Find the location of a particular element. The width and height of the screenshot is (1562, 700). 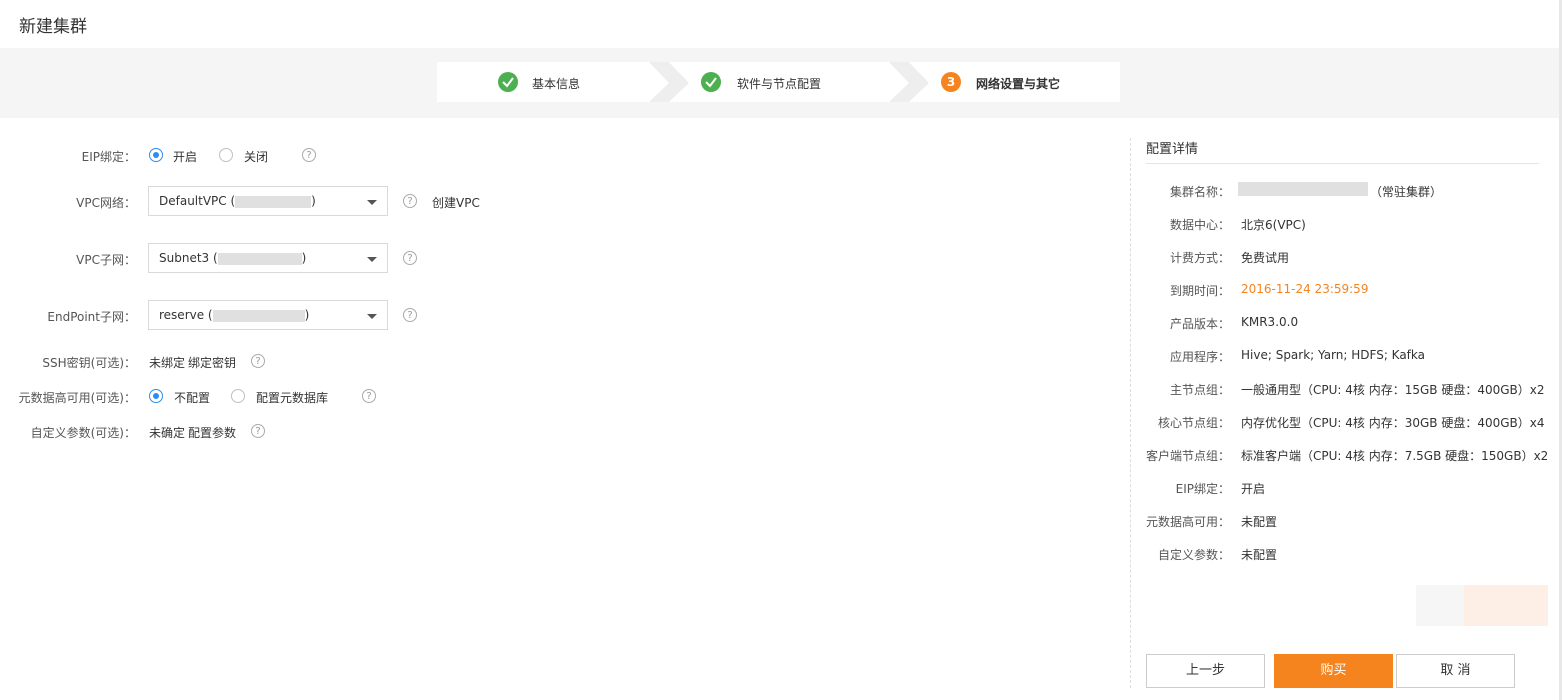

page-title: 新建集群 is located at coordinates (53, 27).